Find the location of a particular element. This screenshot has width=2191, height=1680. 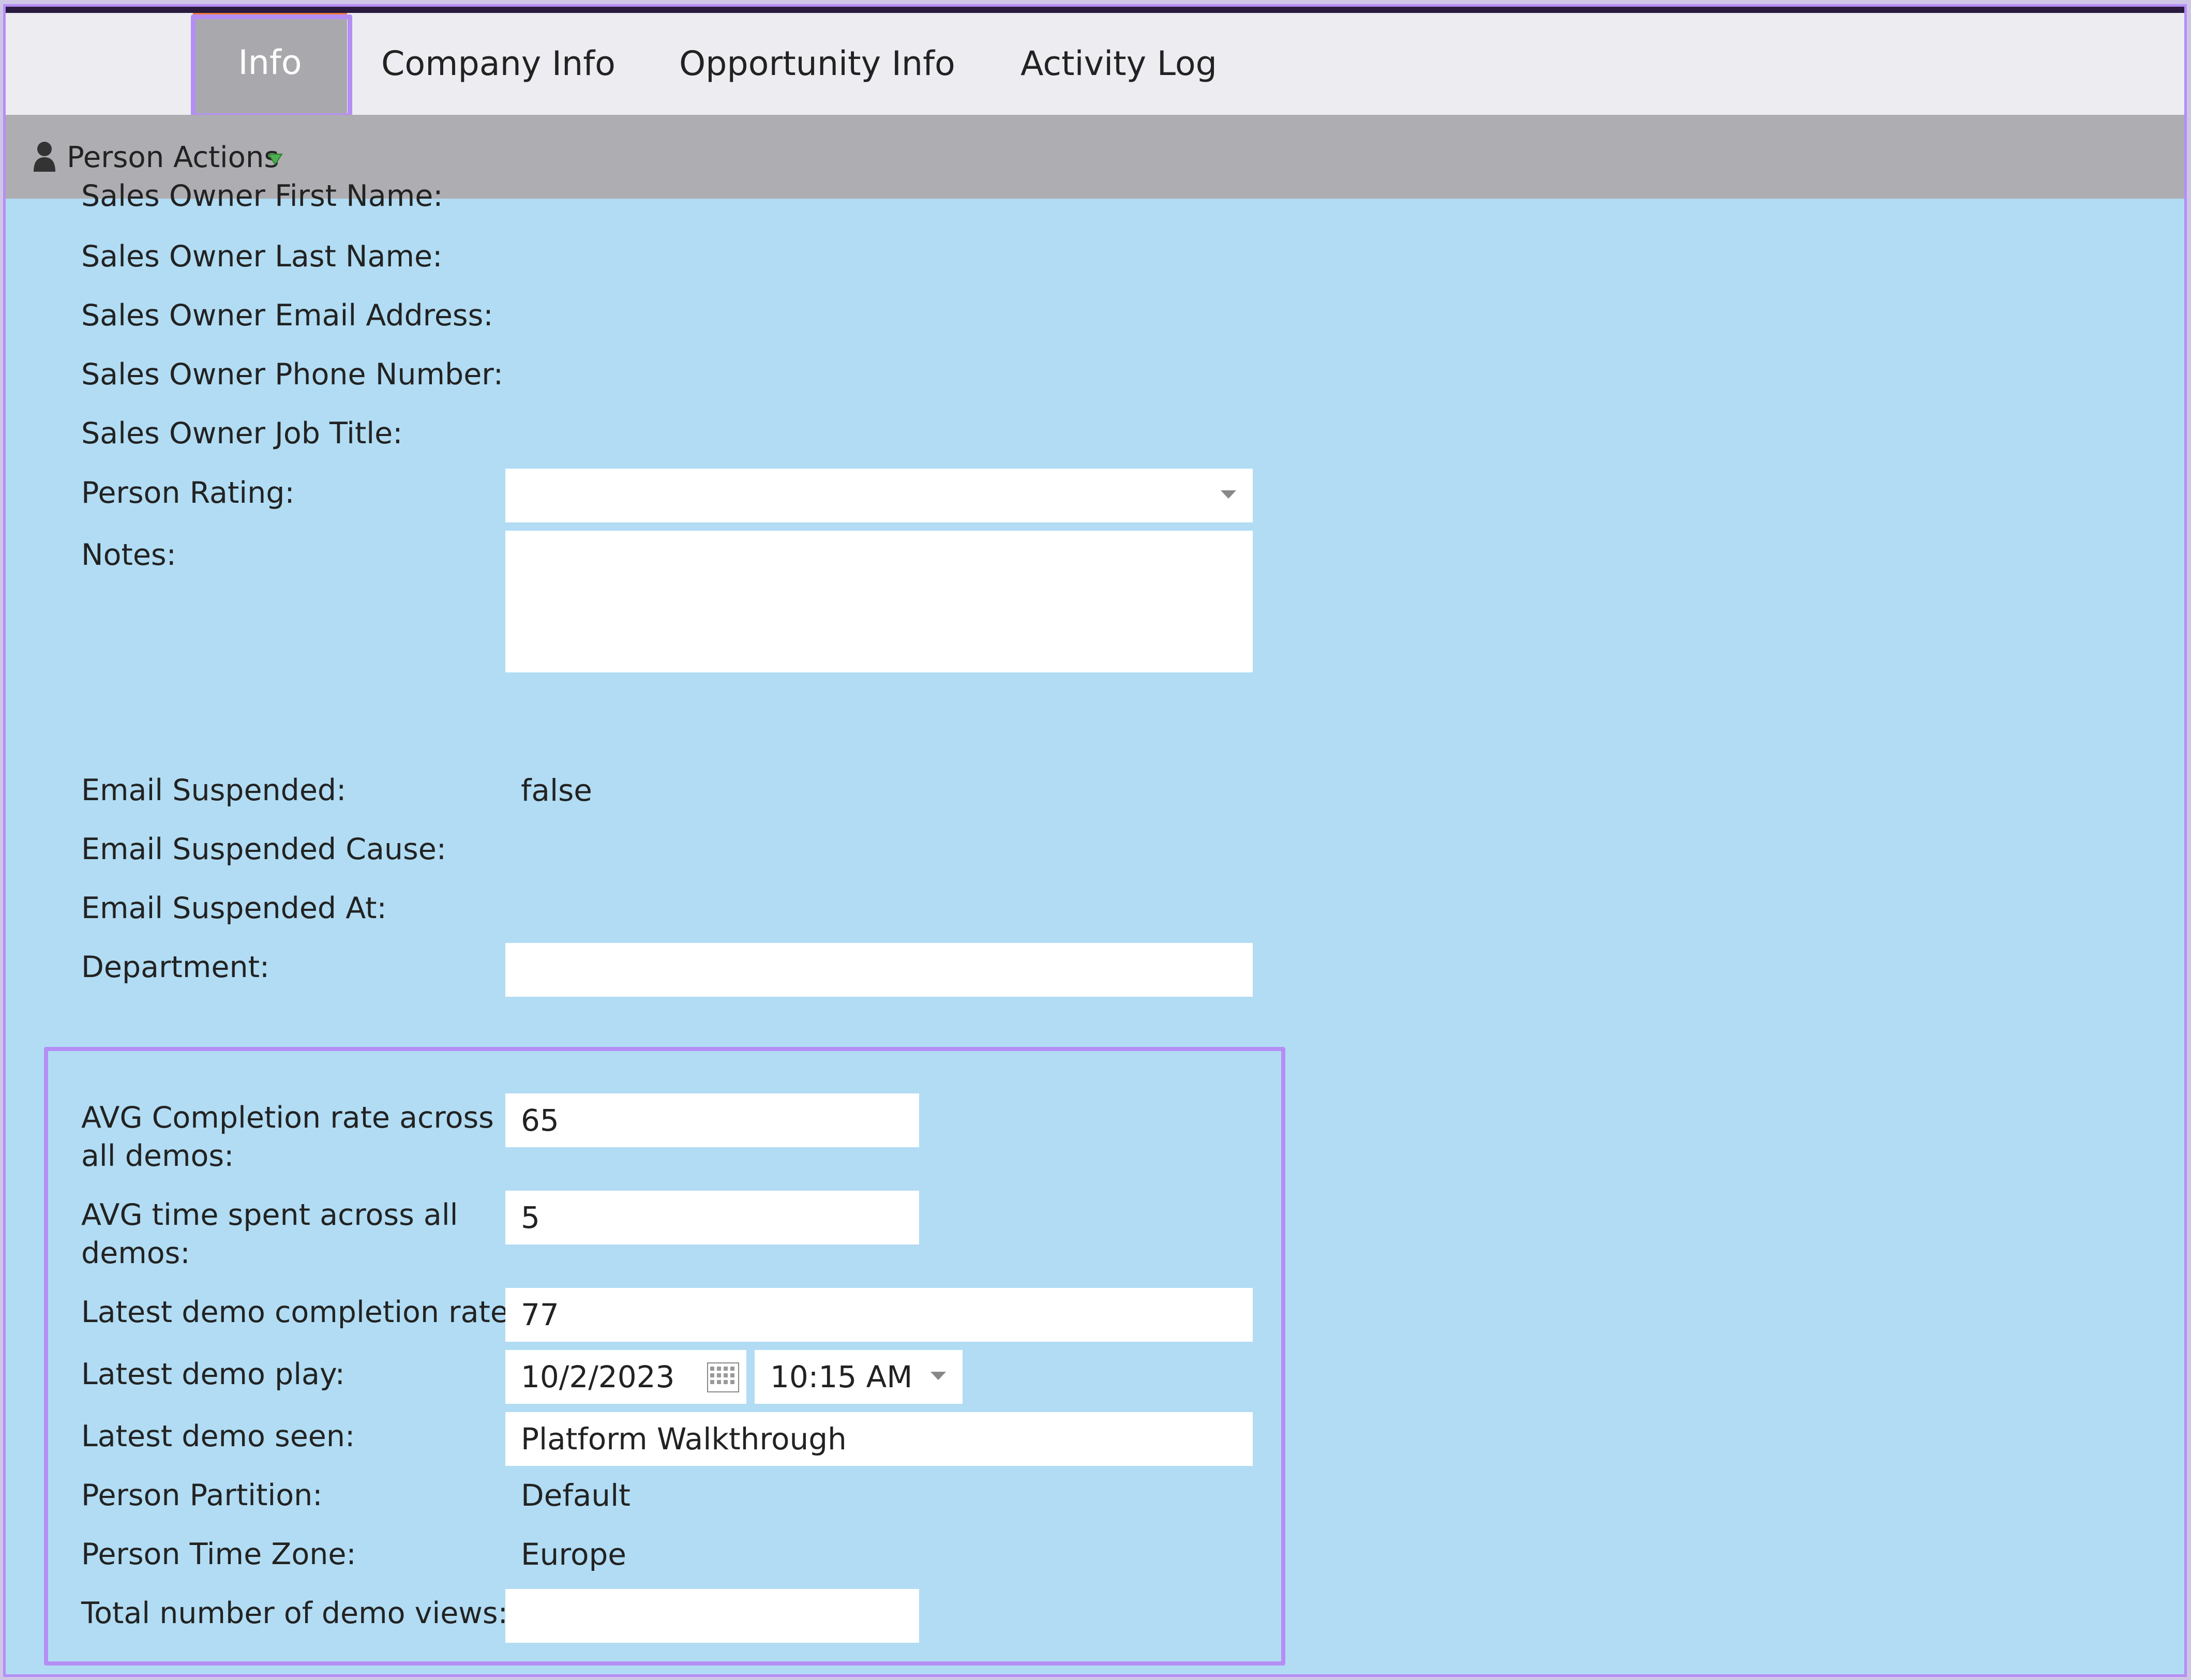

field-label: AVG Completion rate across all demos: is located at coordinates (287, 1137).